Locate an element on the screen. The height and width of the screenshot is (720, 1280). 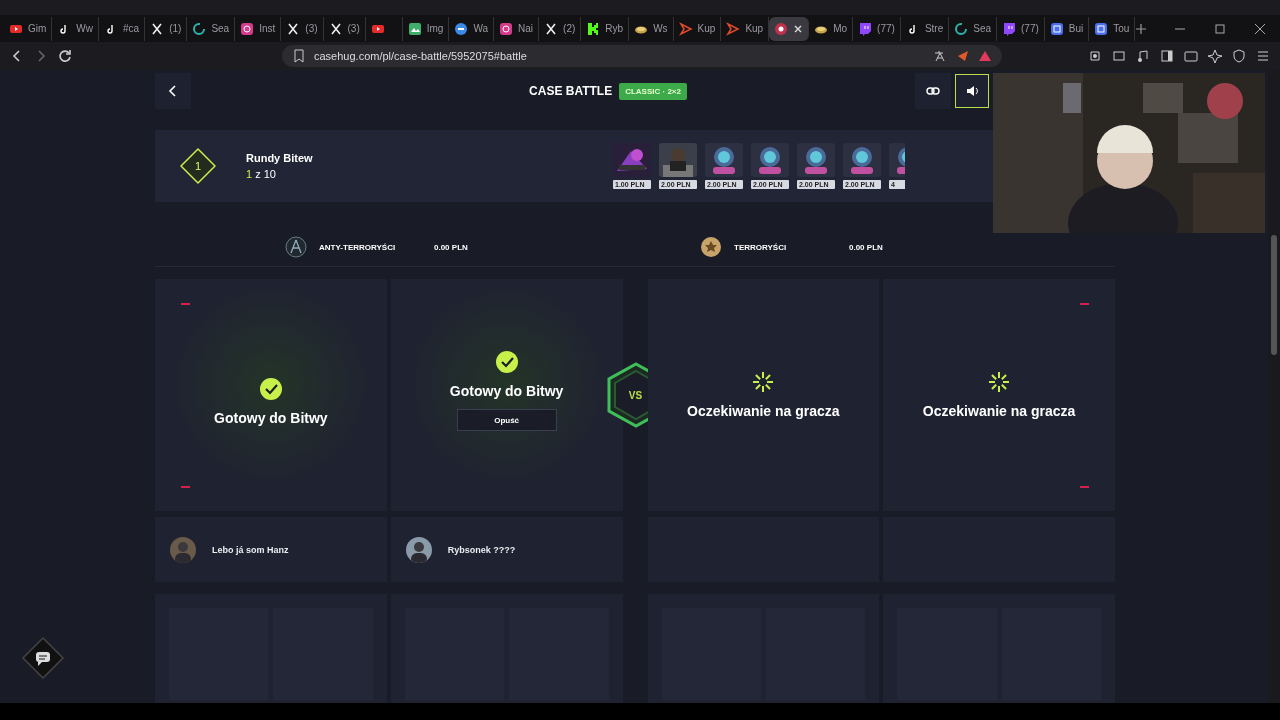
vs-label: VS is located at coordinates (635, 395).